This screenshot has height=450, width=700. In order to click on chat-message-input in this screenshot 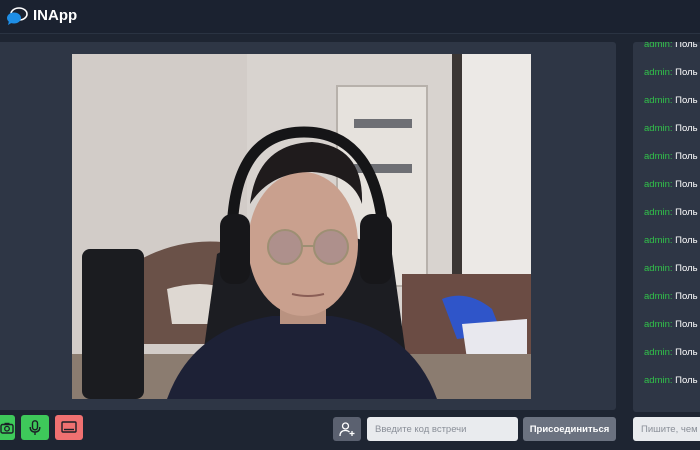, I will do `click(666, 429)`.